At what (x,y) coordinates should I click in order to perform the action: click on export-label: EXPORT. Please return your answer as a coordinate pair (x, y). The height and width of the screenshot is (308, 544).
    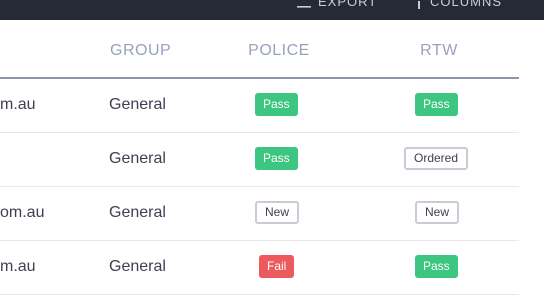
    Looking at the image, I should click on (348, 4).